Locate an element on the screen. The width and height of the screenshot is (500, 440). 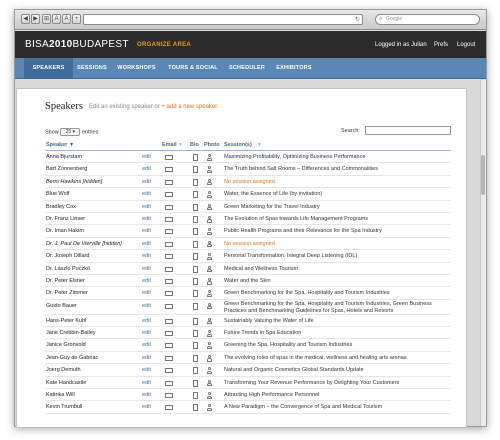
col-photo: Photo is located at coordinates (212, 145).